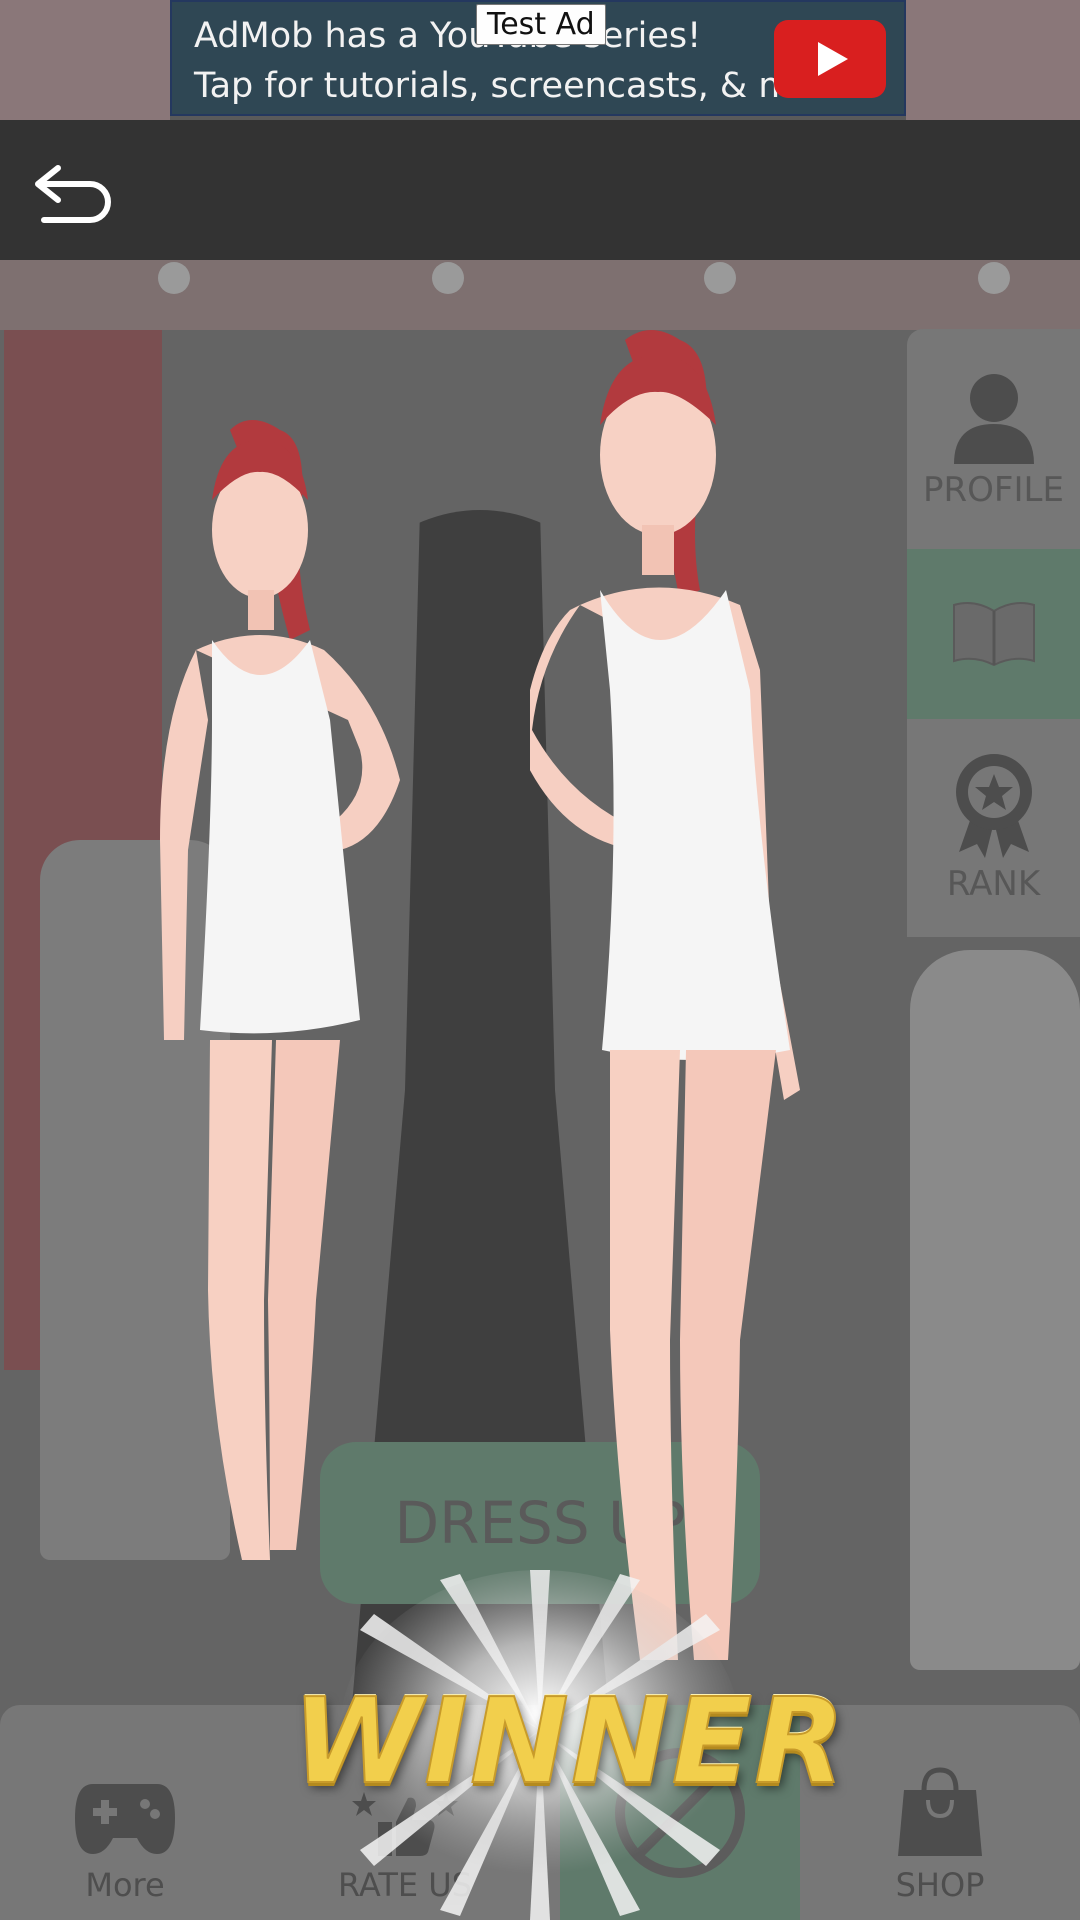 The width and height of the screenshot is (1080, 1920). I want to click on ad-strip-right, so click(993, 60).